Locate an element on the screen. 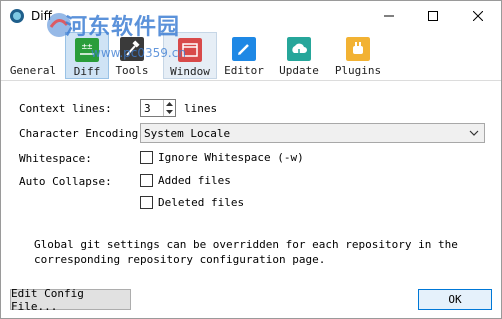 Image resolution: width=502 pixels, height=319 pixels. minimize-icon is located at coordinates (389, 16).